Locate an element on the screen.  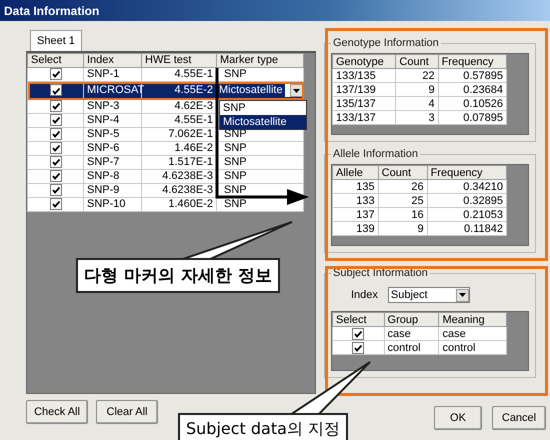
table-cell: 133/137 is located at coordinates (364, 117).